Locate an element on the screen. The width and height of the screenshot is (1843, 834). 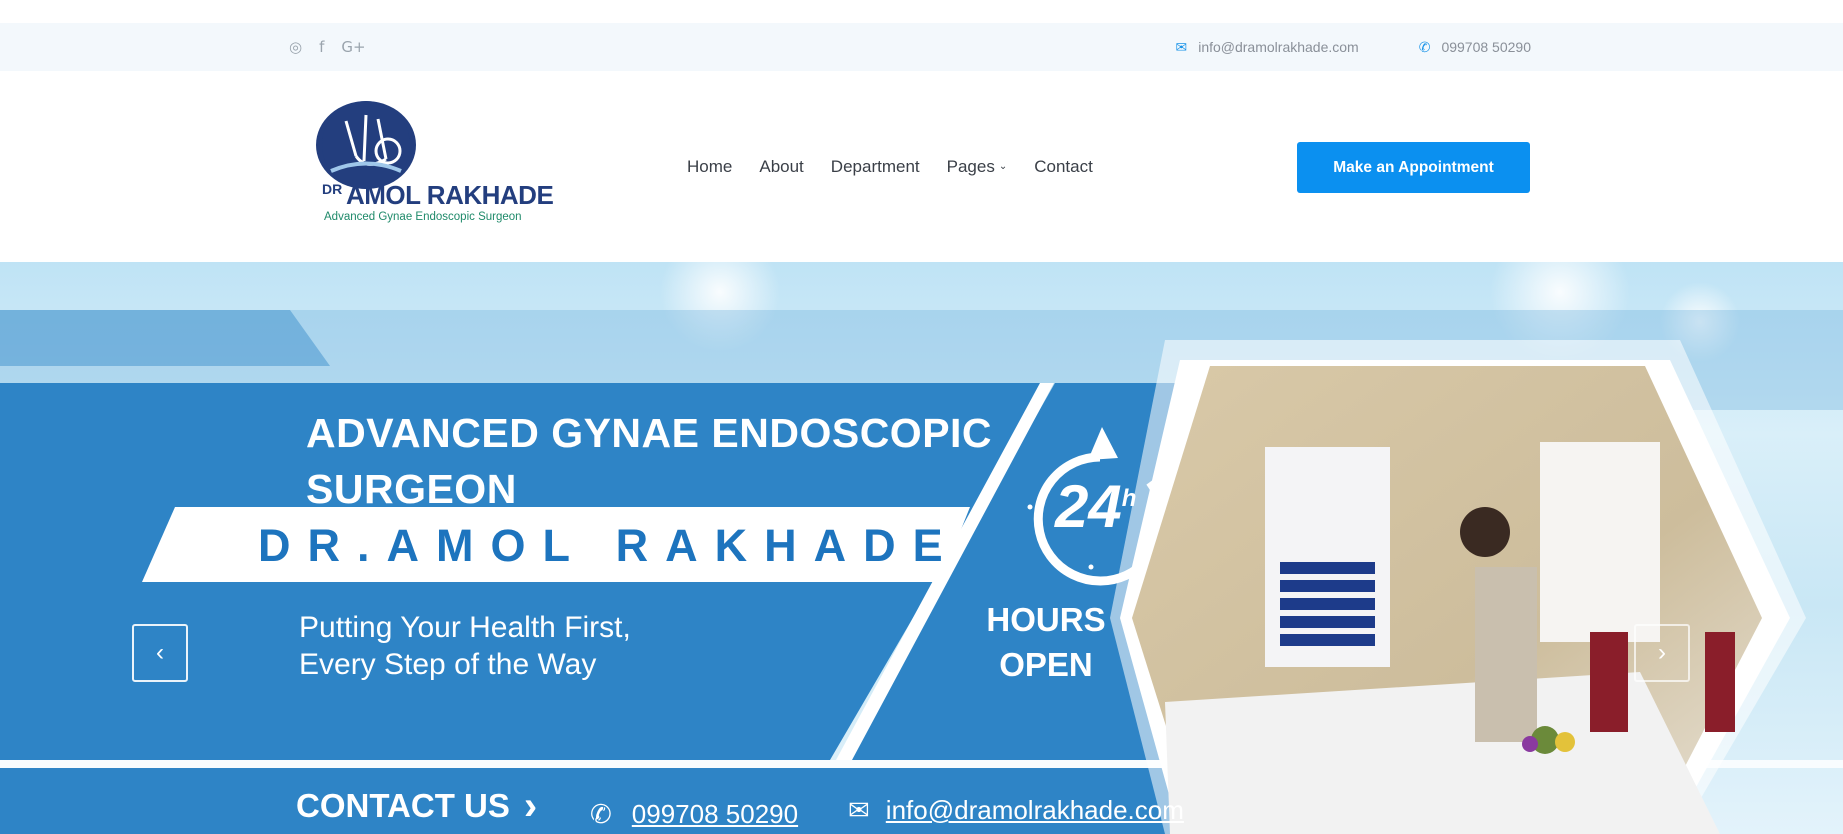
top-phone-link: ✆ 099708 50290 is located at coordinates (1475, 47).